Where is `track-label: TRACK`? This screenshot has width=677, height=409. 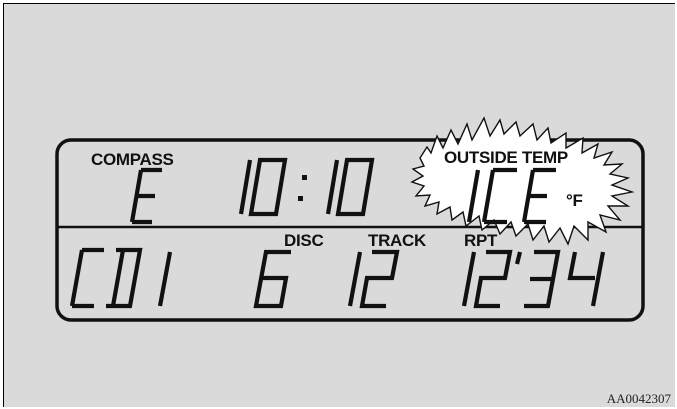 track-label: TRACK is located at coordinates (397, 240).